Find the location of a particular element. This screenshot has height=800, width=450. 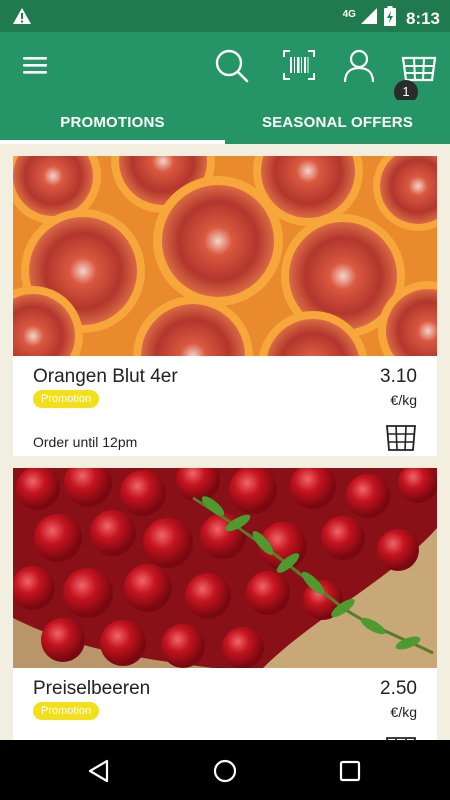

signal-icon is located at coordinates (369, 18).